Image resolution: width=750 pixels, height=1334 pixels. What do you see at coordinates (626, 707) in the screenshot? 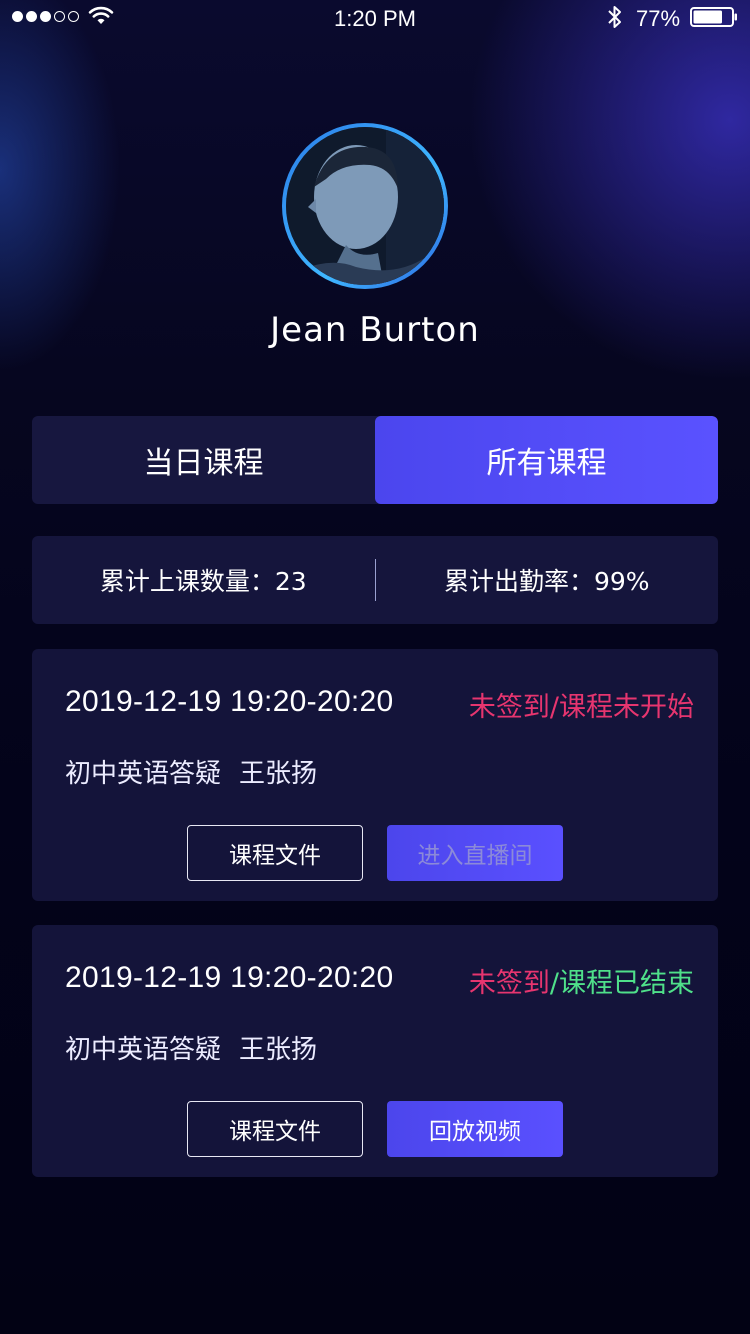
I see `course-progress-status: 课程未开始` at bounding box center [626, 707].